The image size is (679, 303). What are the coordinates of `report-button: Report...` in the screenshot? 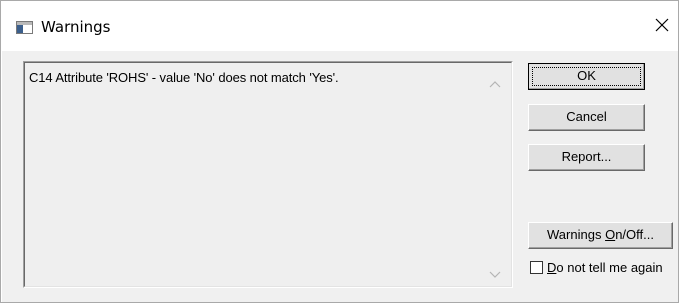 It's located at (586, 157).